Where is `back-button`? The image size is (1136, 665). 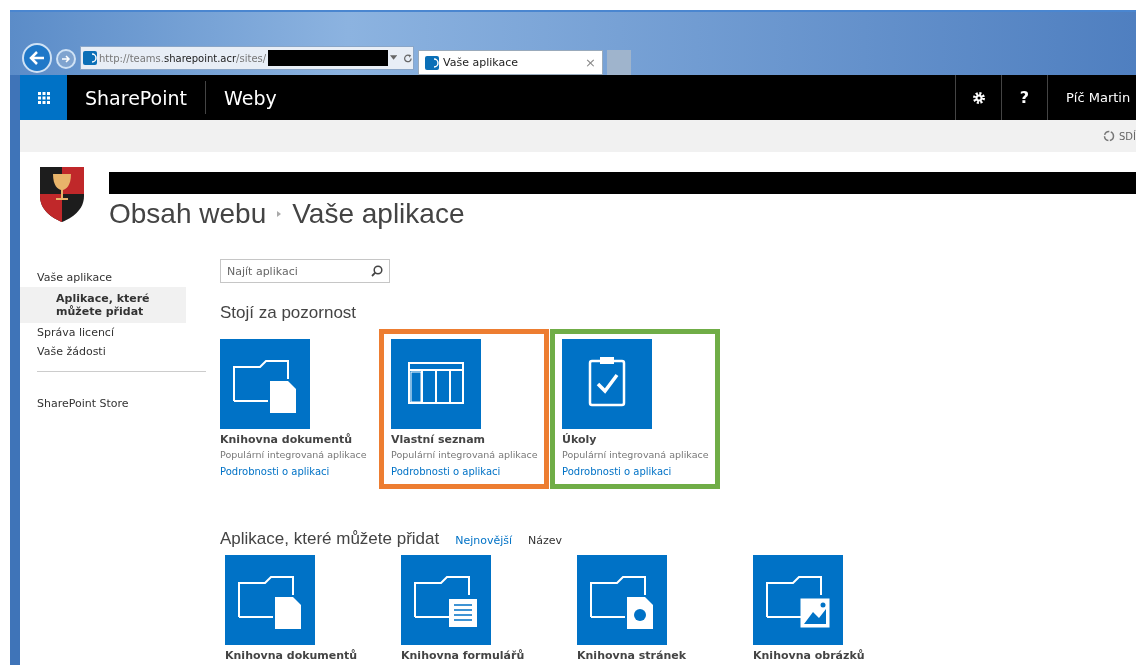
back-button is located at coordinates (37, 58).